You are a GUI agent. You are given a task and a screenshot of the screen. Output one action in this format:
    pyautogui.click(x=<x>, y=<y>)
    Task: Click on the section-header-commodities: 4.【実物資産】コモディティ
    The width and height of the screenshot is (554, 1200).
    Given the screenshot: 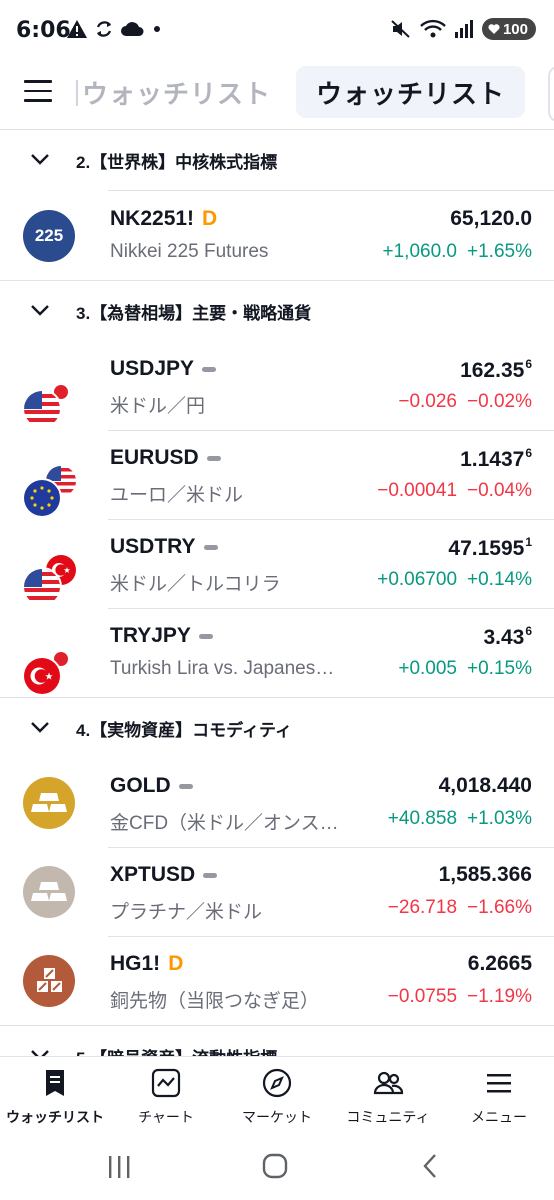 What is the action you would take?
    pyautogui.click(x=277, y=728)
    